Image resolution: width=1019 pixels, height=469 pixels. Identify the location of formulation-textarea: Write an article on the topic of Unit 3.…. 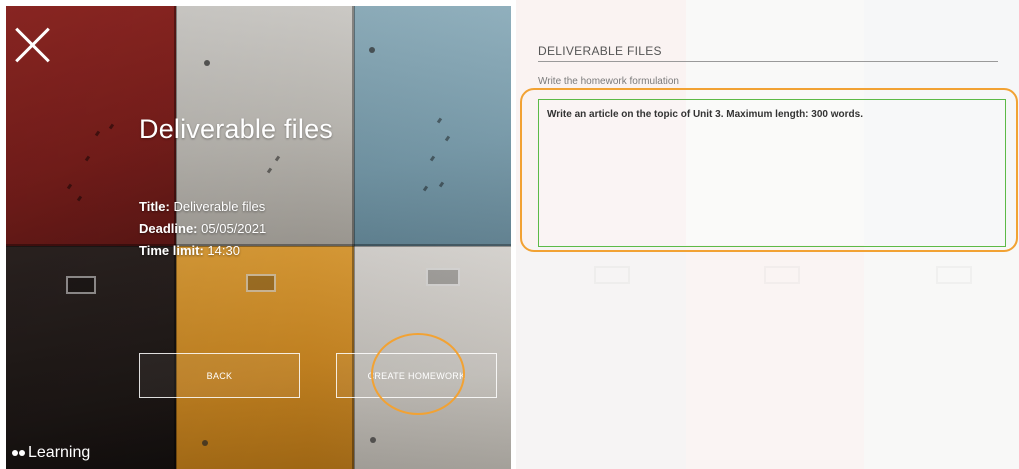
(772, 173).